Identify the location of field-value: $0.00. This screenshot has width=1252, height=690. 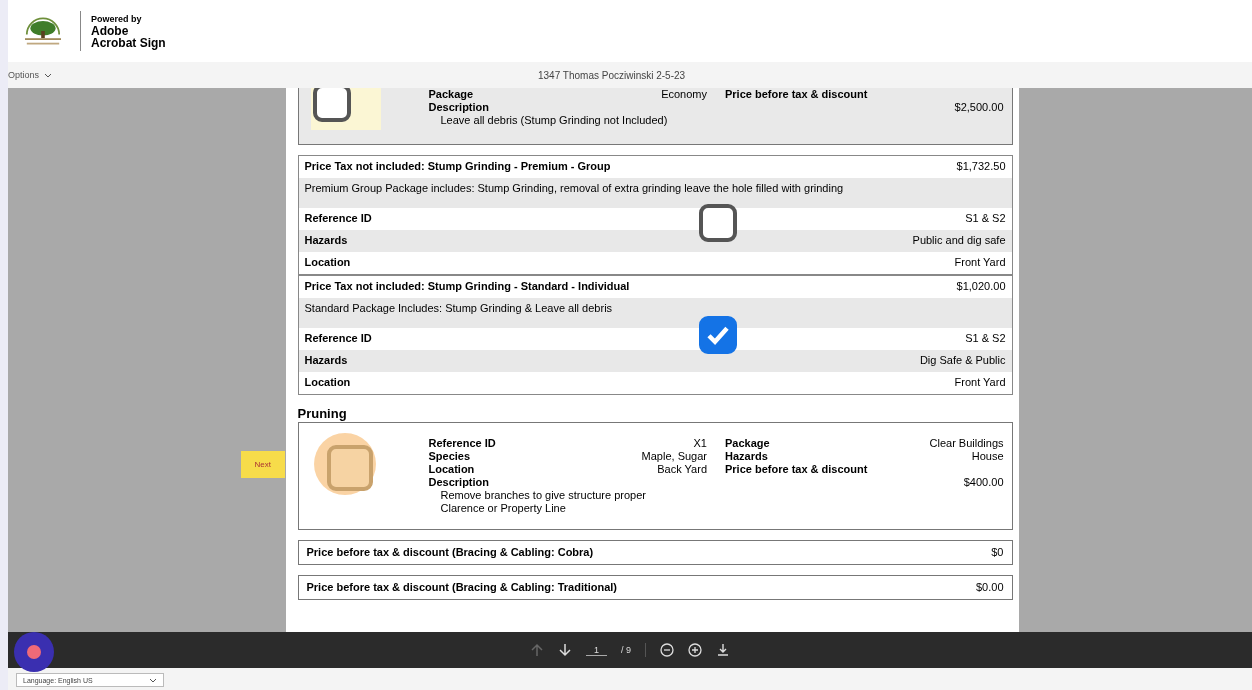
(989, 587).